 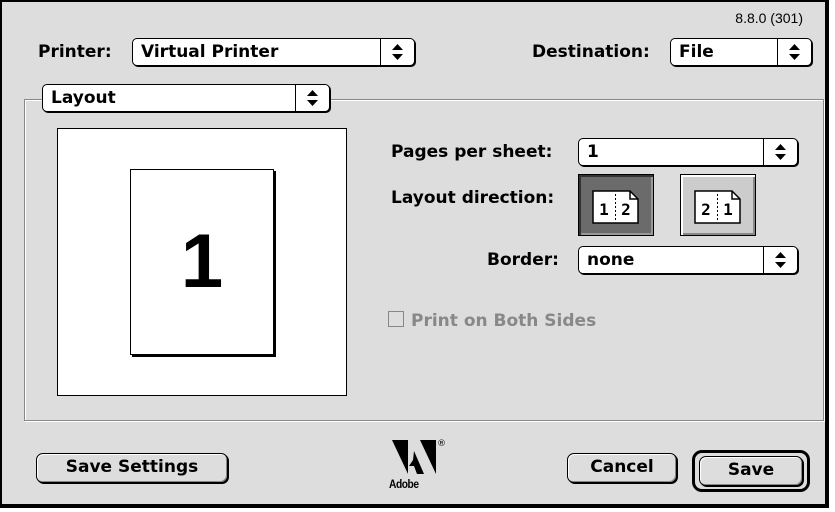 I want to click on print-both-sides-row: Print on Both Sides, so click(x=492, y=321).